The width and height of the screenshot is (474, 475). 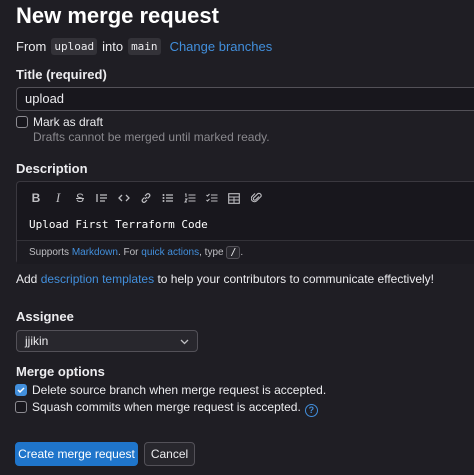 What do you see at coordinates (234, 198) in the screenshot?
I see `table-icon` at bounding box center [234, 198].